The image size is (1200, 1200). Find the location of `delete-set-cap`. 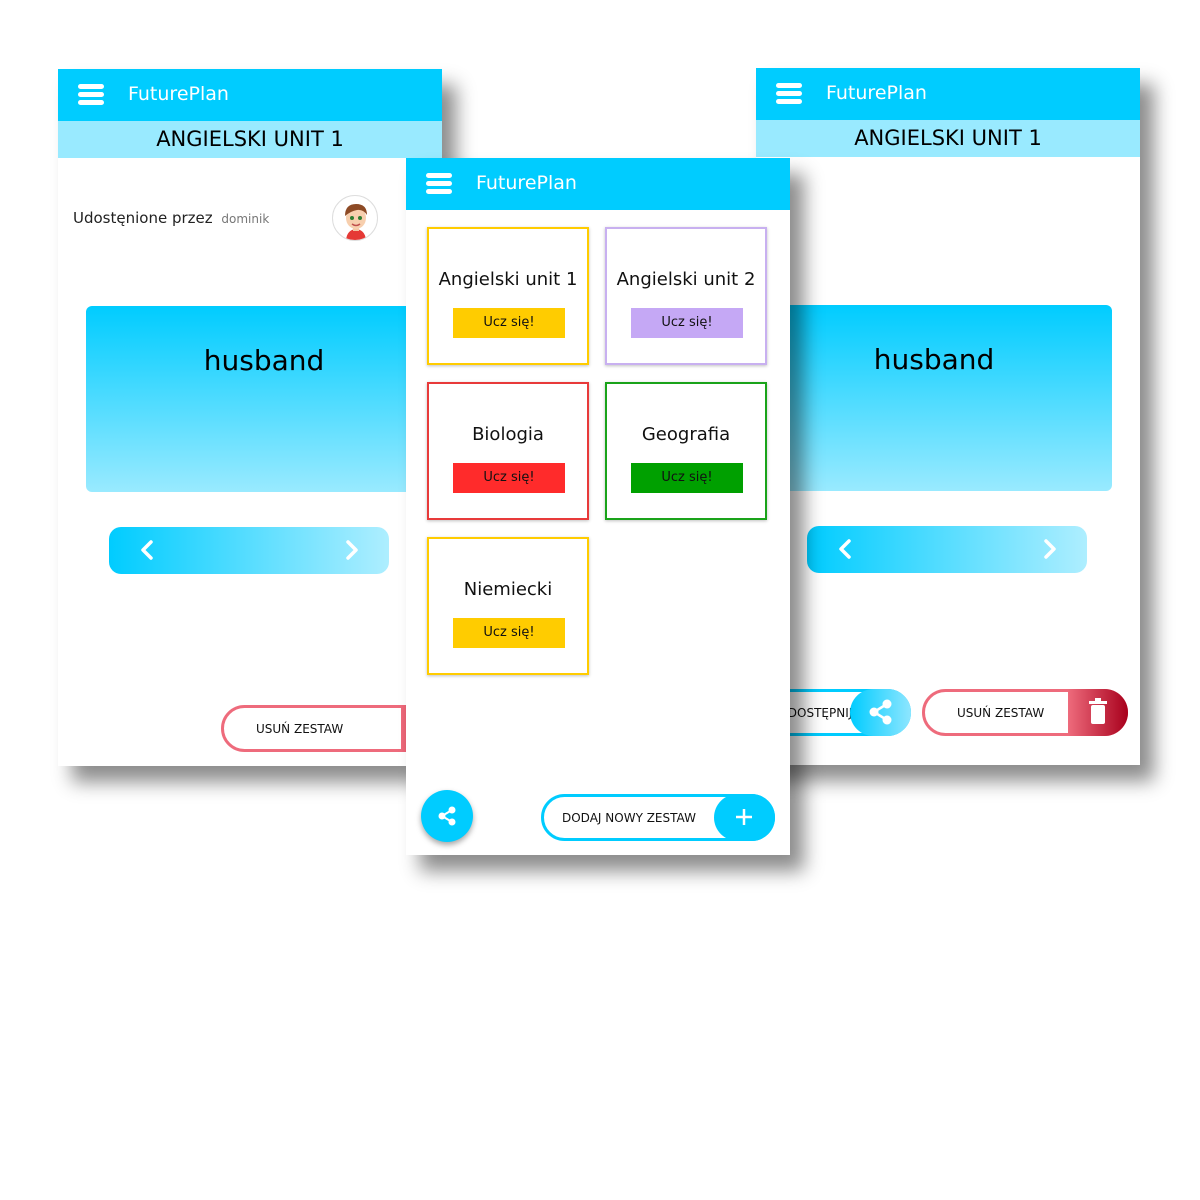

delete-set-cap is located at coordinates (1098, 712).